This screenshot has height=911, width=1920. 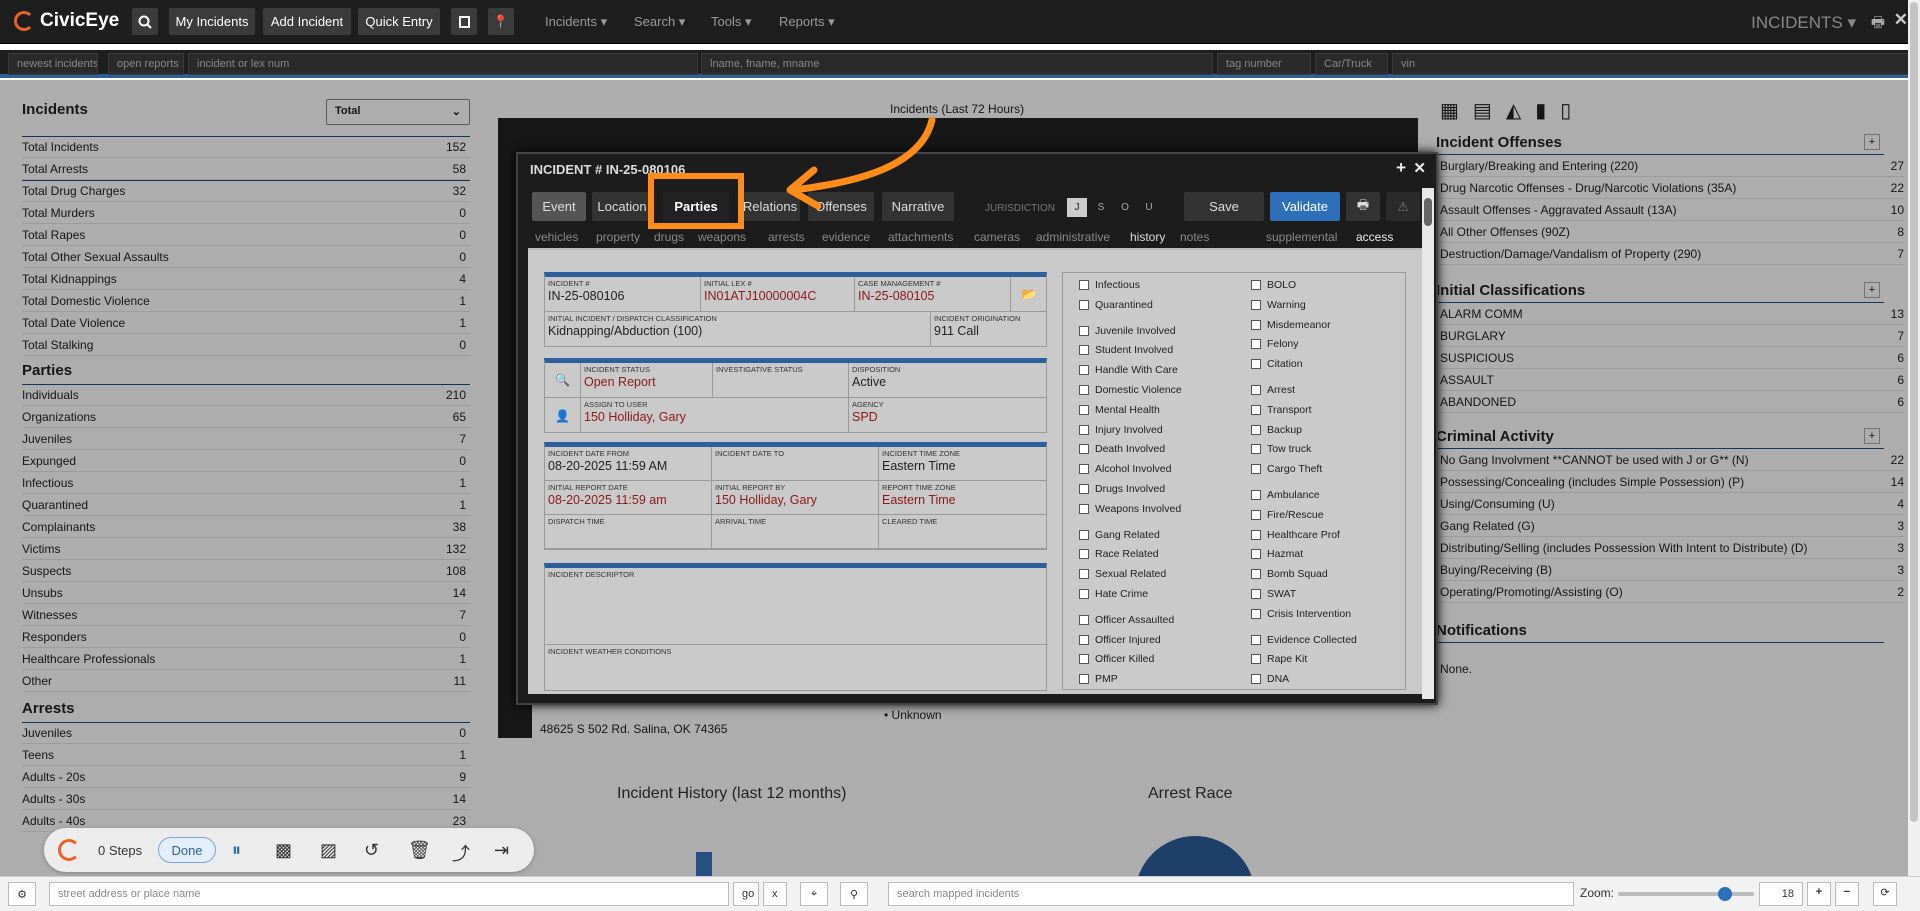 I want to click on flag-checkbox: Weapons Involved, so click(x=1130, y=509).